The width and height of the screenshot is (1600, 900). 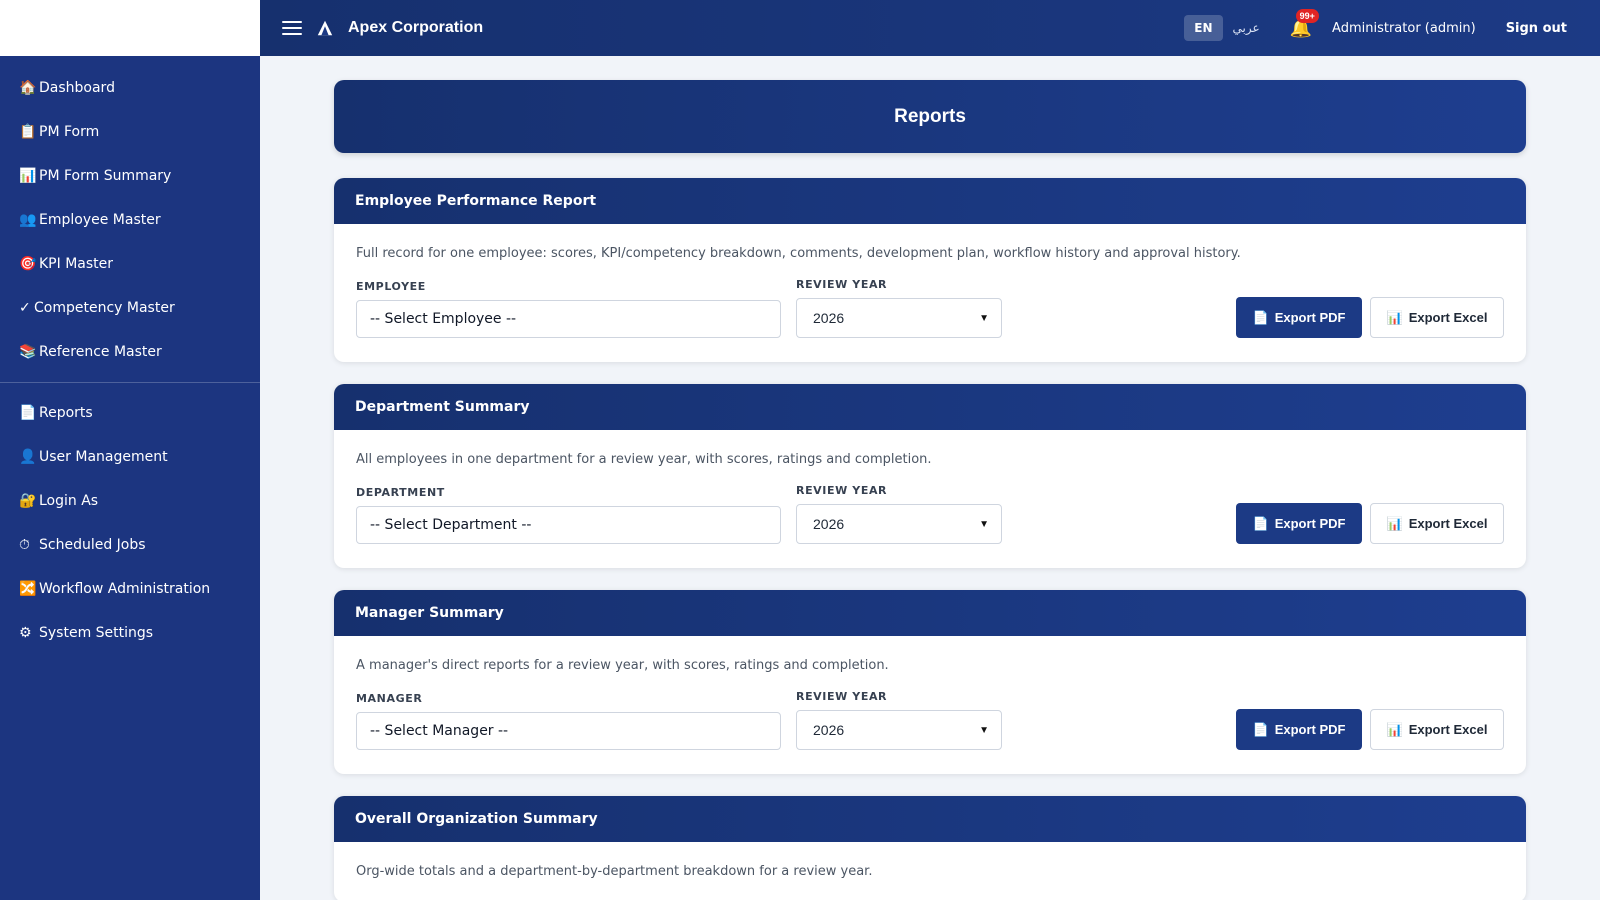 What do you see at coordinates (130, 88) in the screenshot?
I see `sidebar-item-dashboard: 🏠 Dashboard` at bounding box center [130, 88].